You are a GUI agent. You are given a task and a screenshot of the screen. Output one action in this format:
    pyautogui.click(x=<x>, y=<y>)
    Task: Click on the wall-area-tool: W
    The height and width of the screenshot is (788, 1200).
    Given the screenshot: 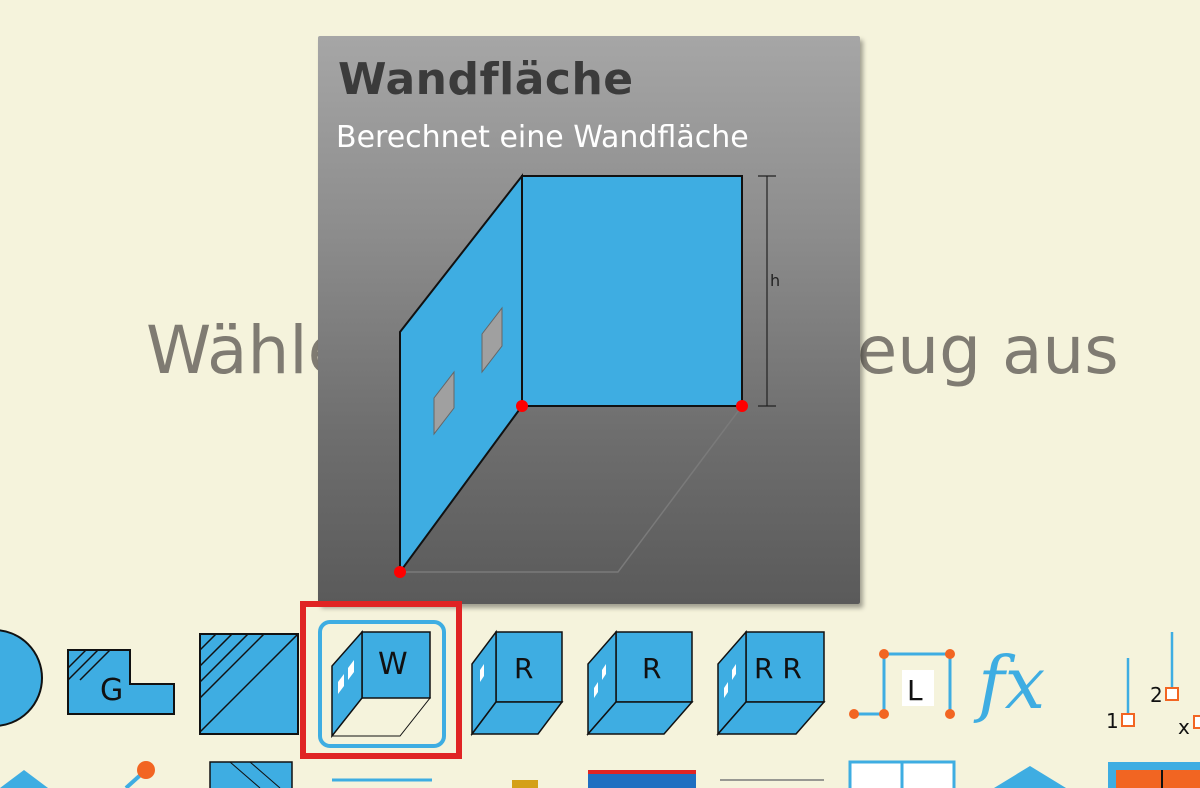 What is the action you would take?
    pyautogui.click(x=382, y=684)
    